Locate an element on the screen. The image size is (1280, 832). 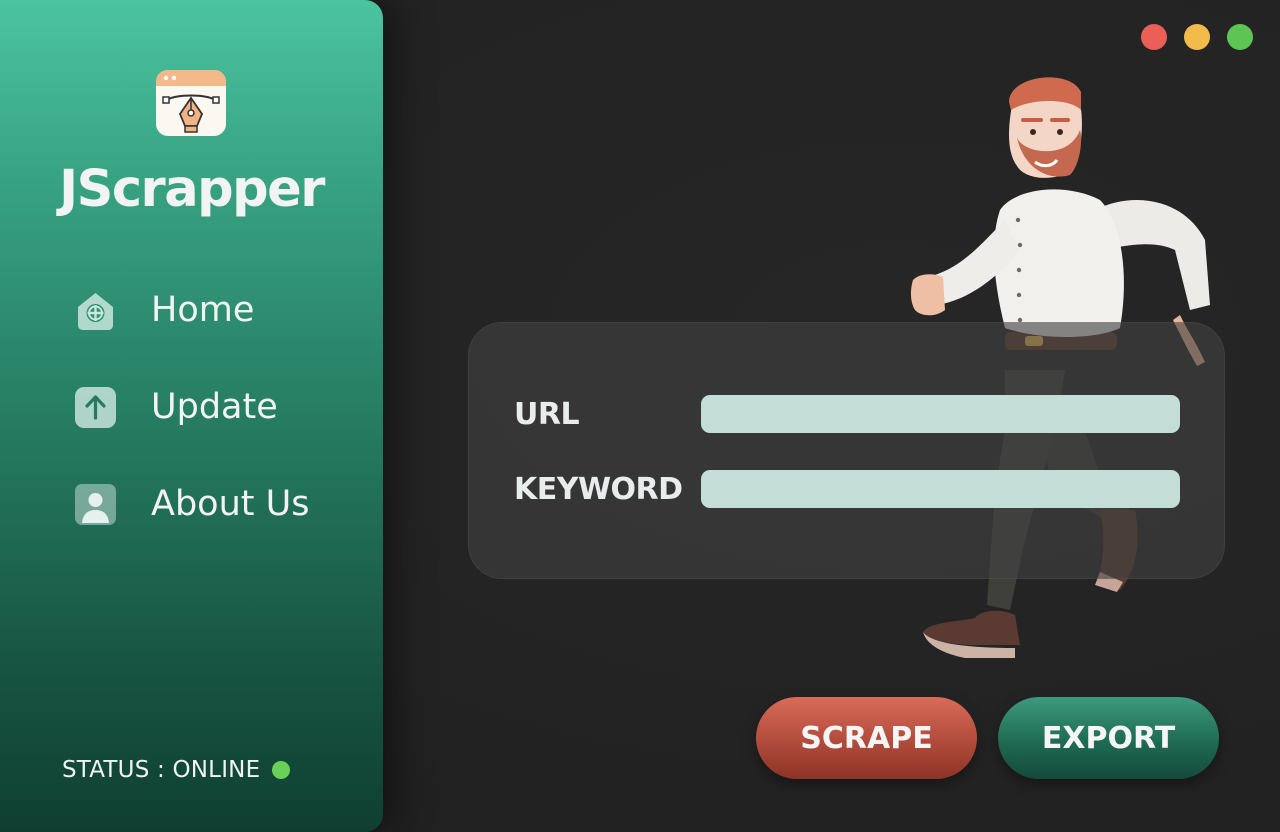
minimize-window-button is located at coordinates (1197, 37).